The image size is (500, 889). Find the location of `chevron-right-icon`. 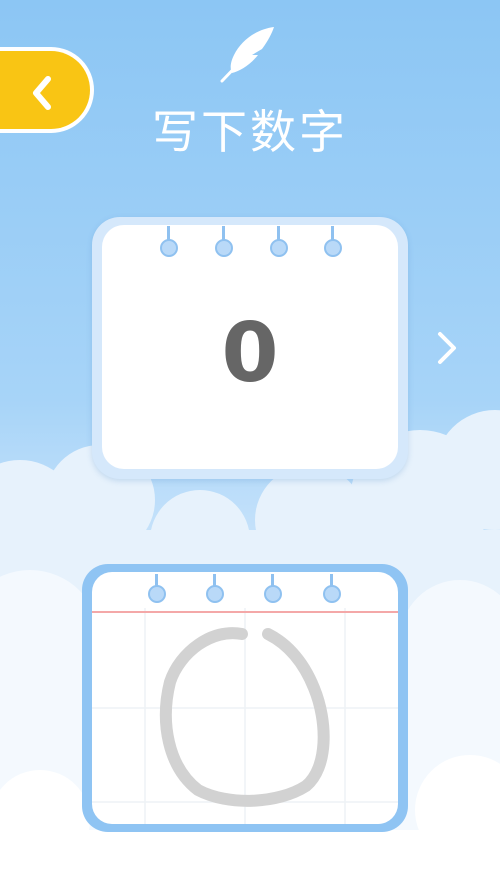

chevron-right-icon is located at coordinates (447, 348).